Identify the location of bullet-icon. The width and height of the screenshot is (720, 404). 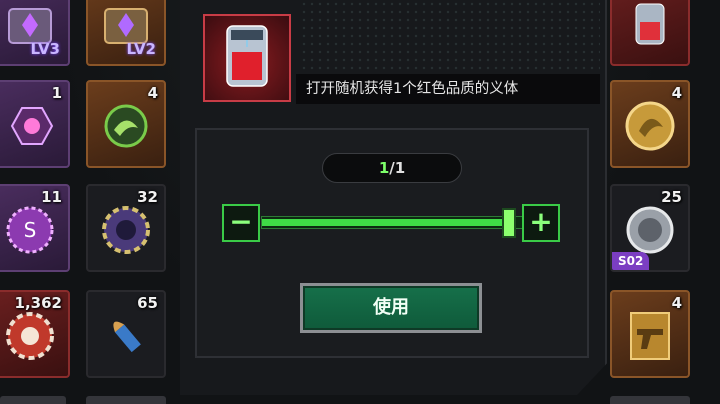
(127, 336).